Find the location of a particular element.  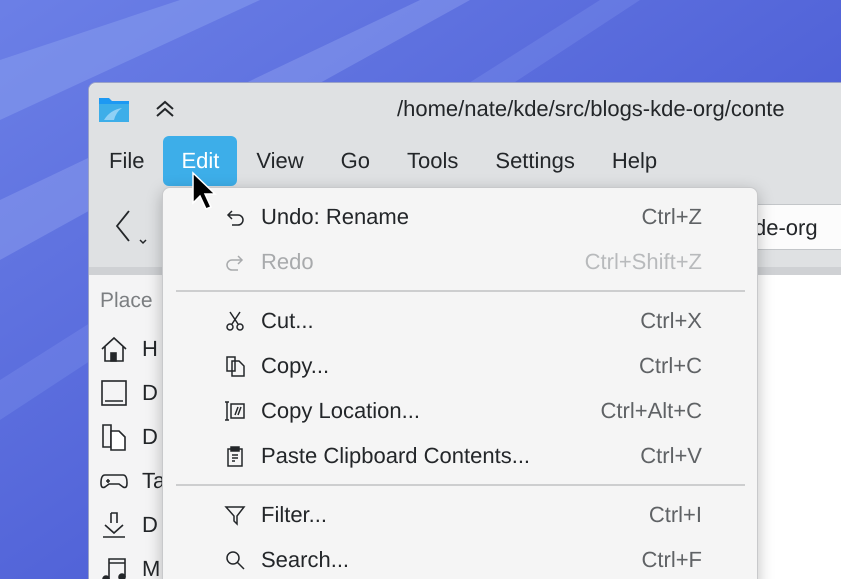

places-heading: Place is located at coordinates (126, 301).